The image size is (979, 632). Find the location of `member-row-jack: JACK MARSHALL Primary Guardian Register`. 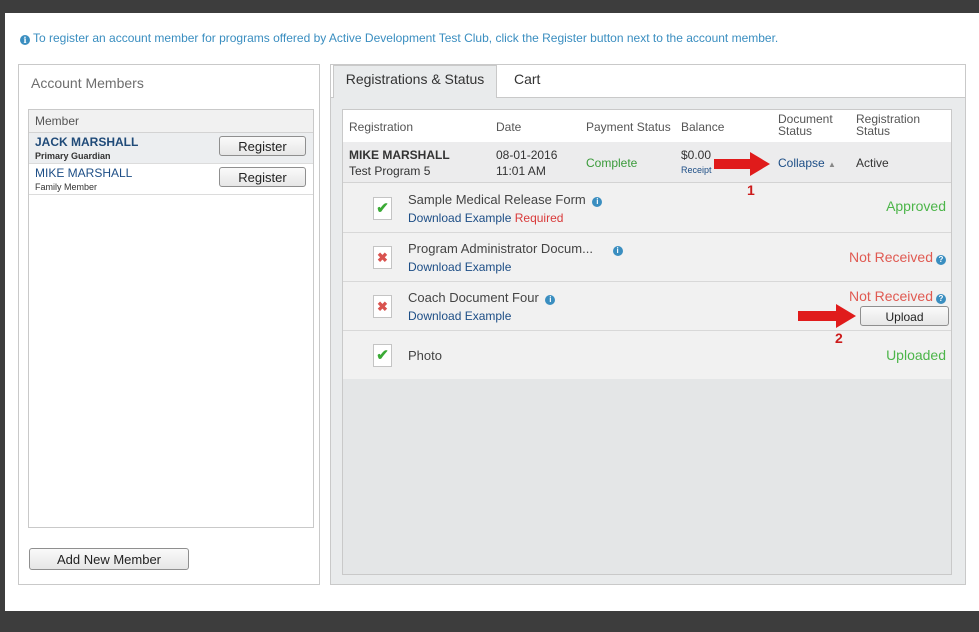

member-row-jack: JACK MARSHALL Primary Guardian Register is located at coordinates (171, 148).